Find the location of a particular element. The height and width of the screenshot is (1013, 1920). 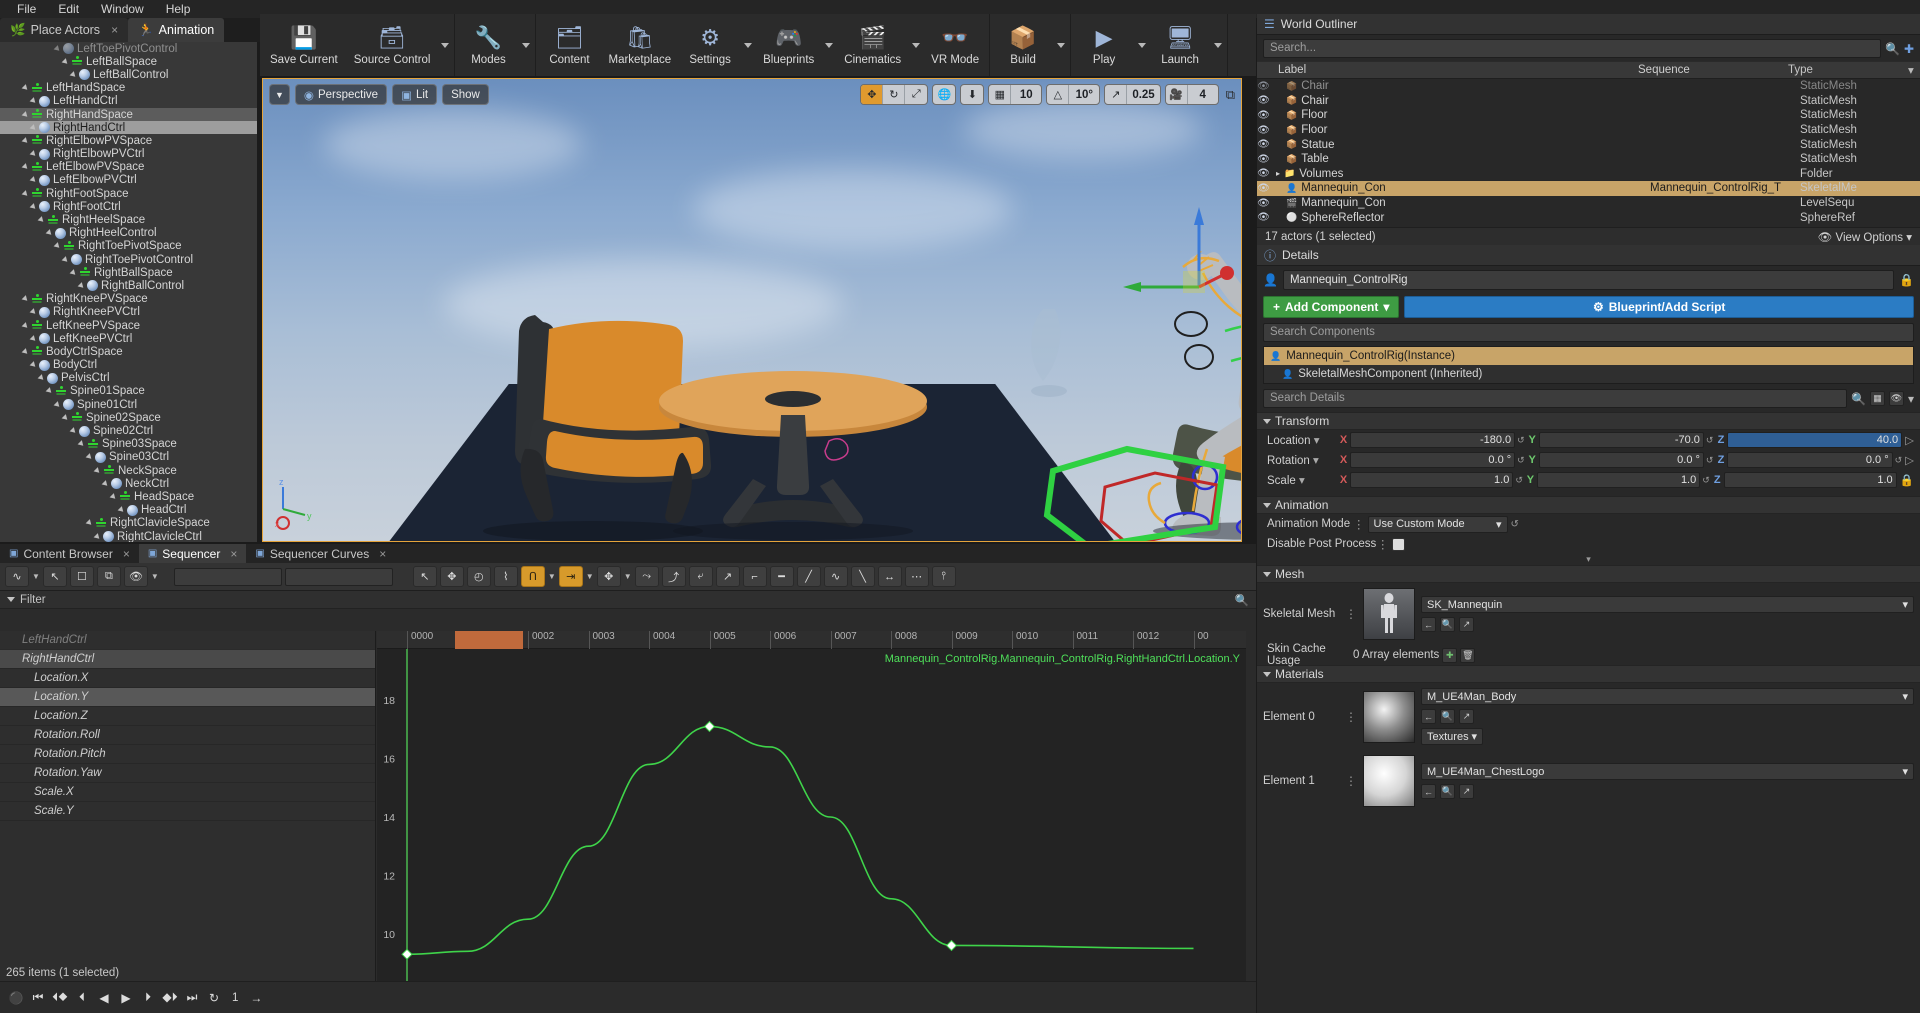

keyframe-marker is located at coordinates (951, 945).